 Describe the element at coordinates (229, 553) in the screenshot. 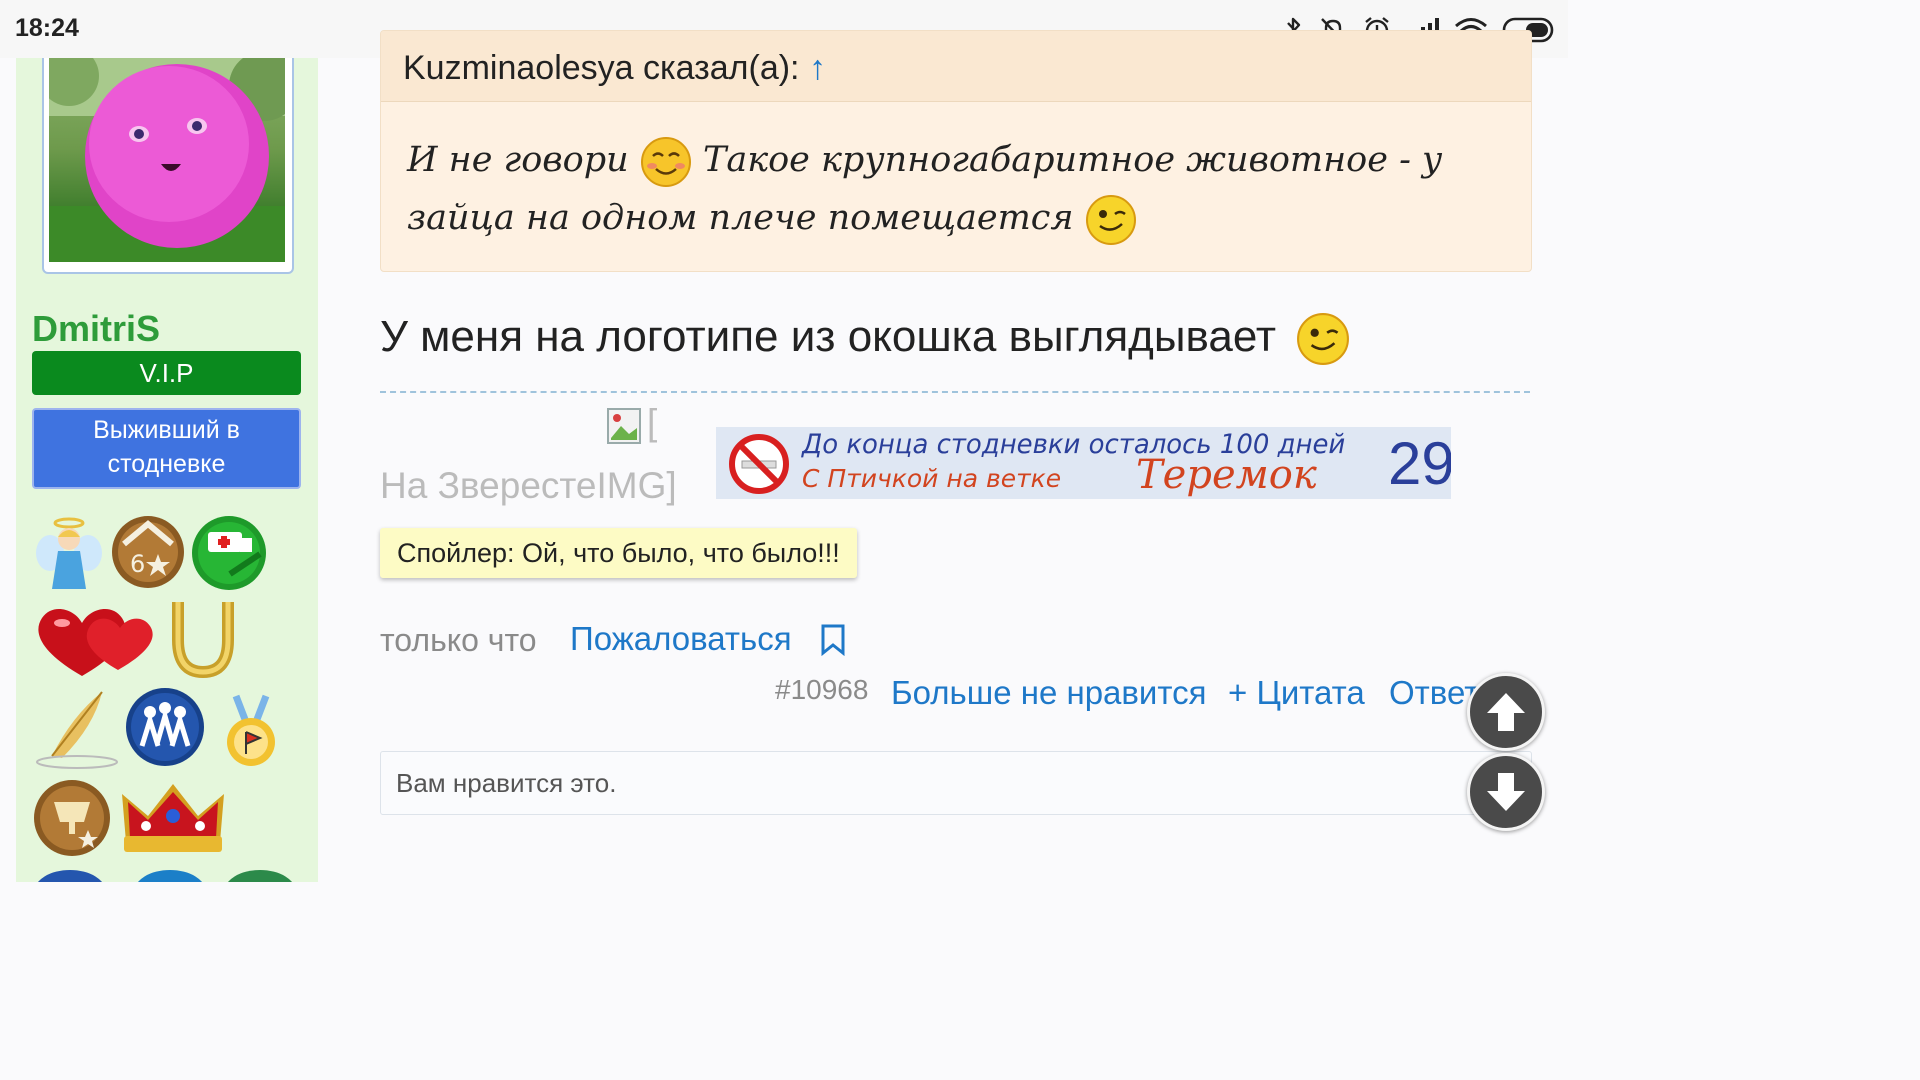

I see `ambulance-award-icon` at that location.